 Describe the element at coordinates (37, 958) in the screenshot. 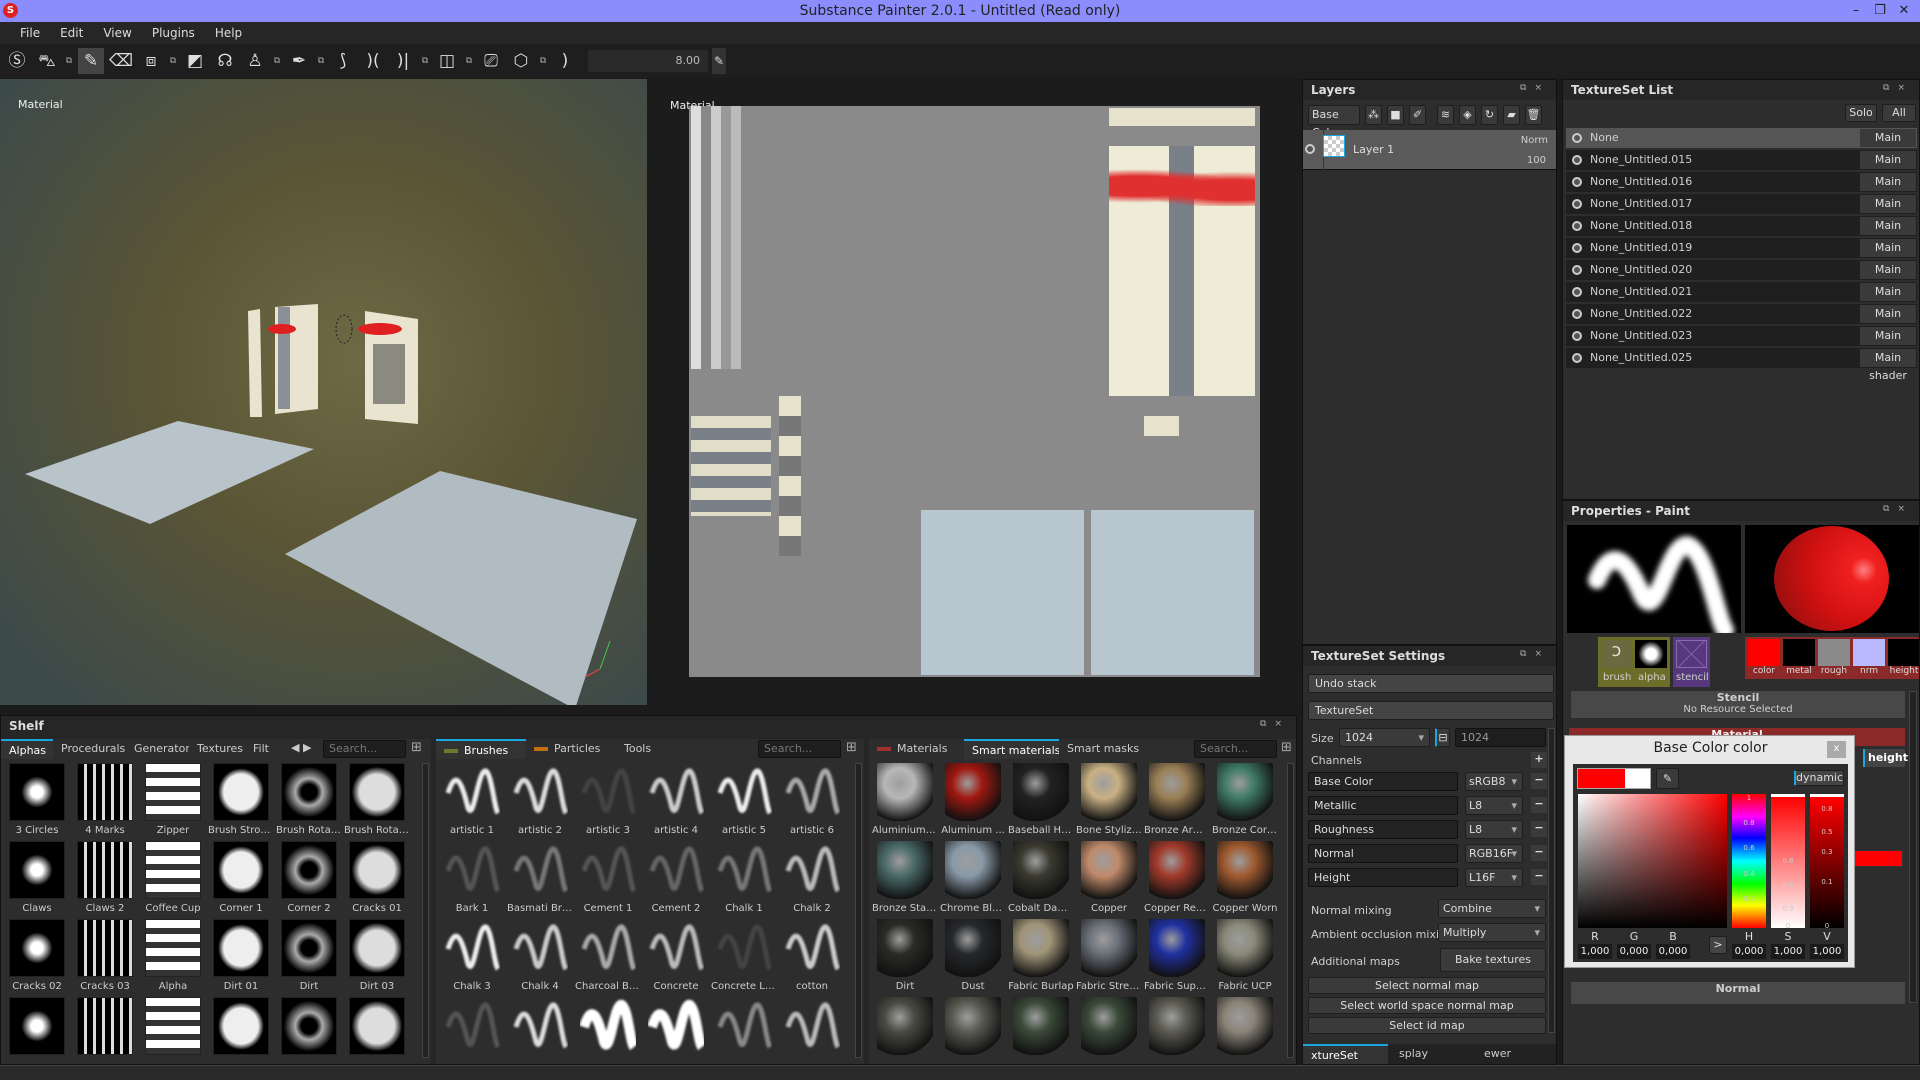

I see `alpha-item: Cracks 02` at that location.